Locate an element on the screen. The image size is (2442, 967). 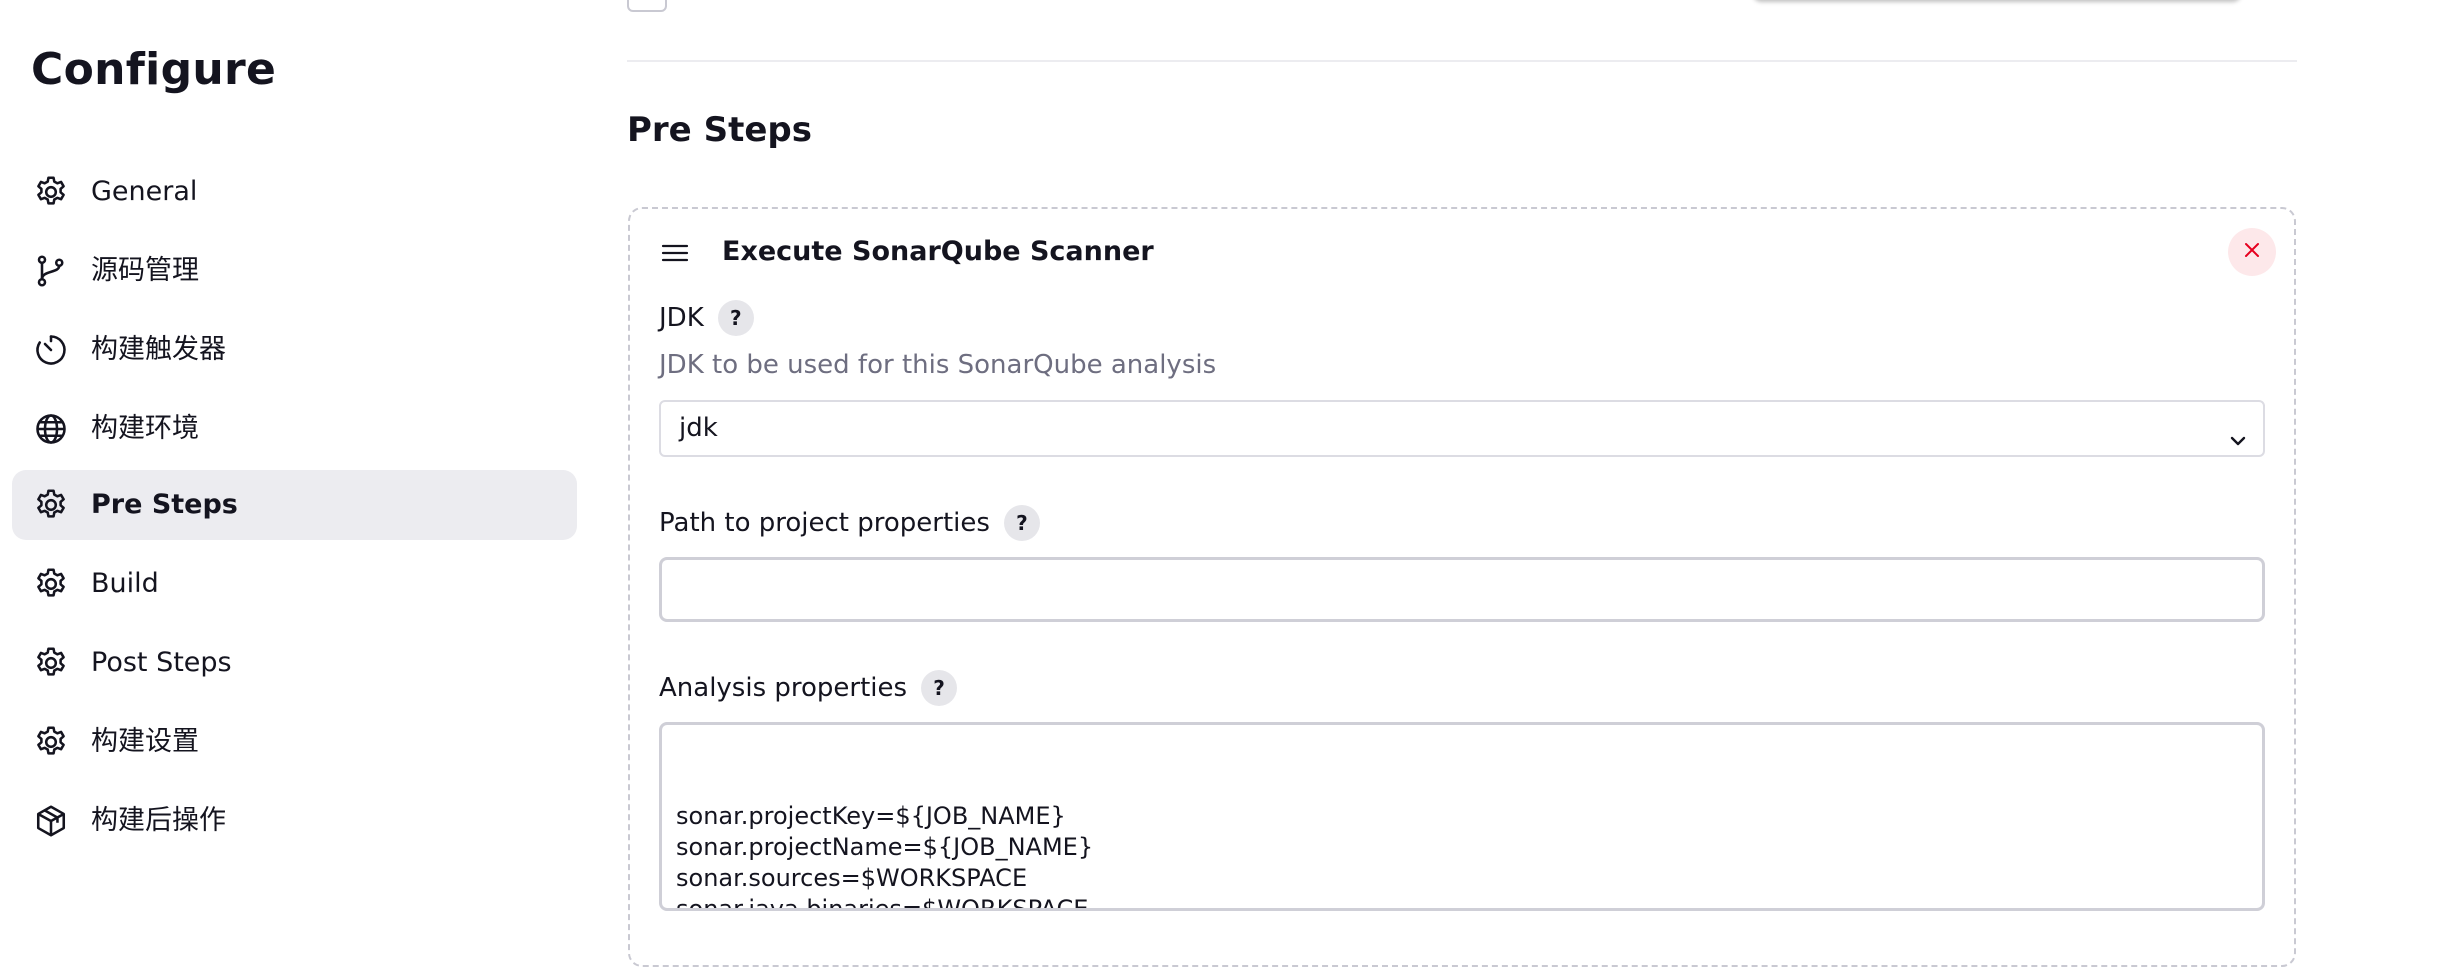
project-properties-label-text: Path to project properties is located at coordinates (824, 523).